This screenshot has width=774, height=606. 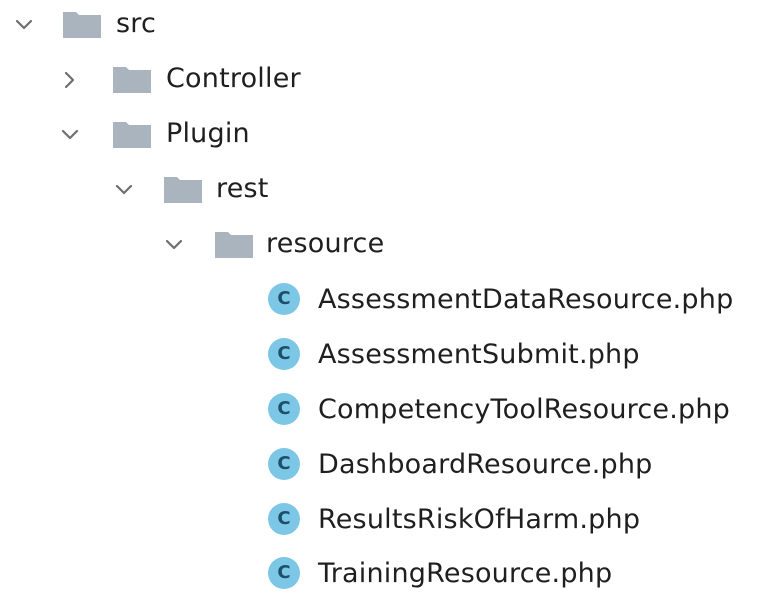 What do you see at coordinates (485, 464) in the screenshot?
I see `file-name: DashboardResource.php` at bounding box center [485, 464].